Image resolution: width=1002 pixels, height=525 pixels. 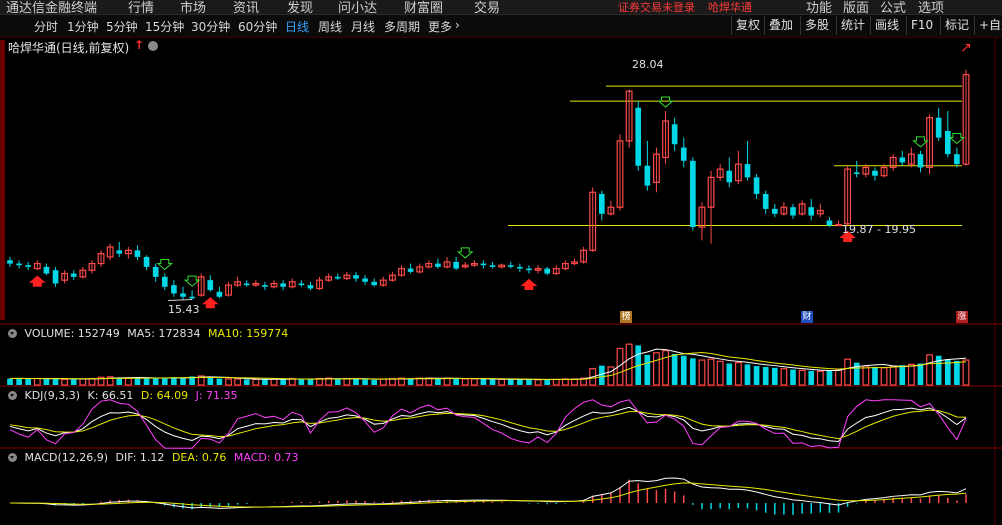 I want to click on trend-marker-icon: ↗, so click(x=966, y=48).